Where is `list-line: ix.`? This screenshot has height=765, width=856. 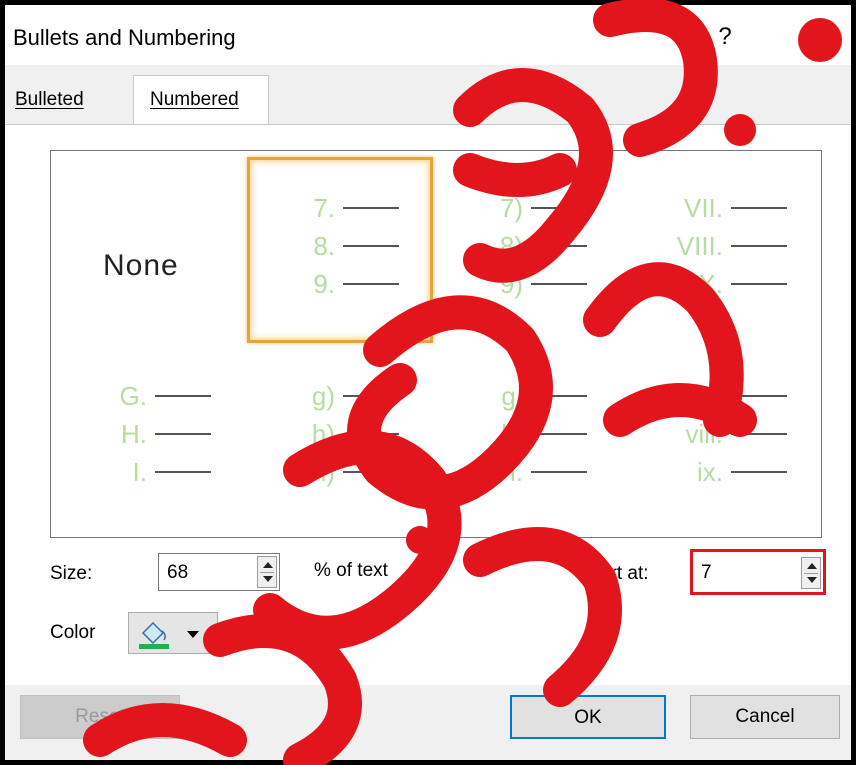
list-line: ix. is located at coordinates (725, 472).